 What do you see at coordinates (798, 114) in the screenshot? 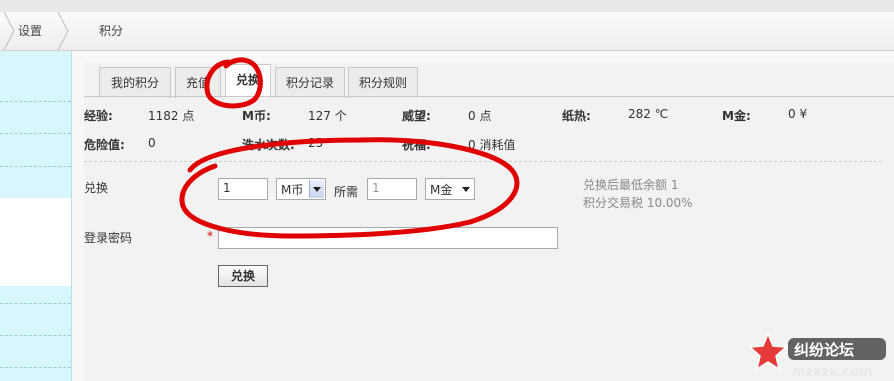
I see `stat-value-mgold: 0 ¥` at bounding box center [798, 114].